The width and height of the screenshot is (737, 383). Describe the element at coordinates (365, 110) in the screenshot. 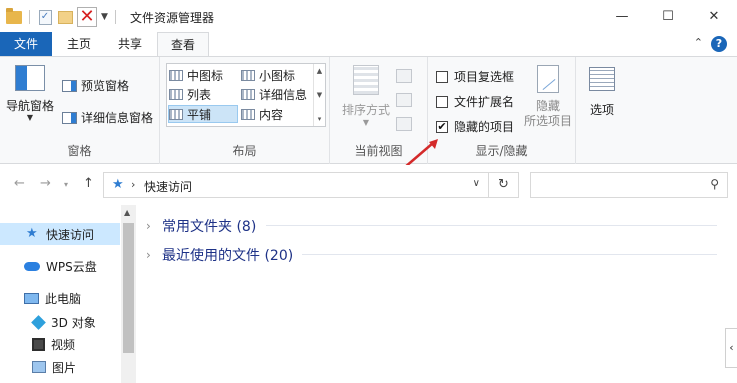

I see `sort-by-label: 排序方式` at that location.